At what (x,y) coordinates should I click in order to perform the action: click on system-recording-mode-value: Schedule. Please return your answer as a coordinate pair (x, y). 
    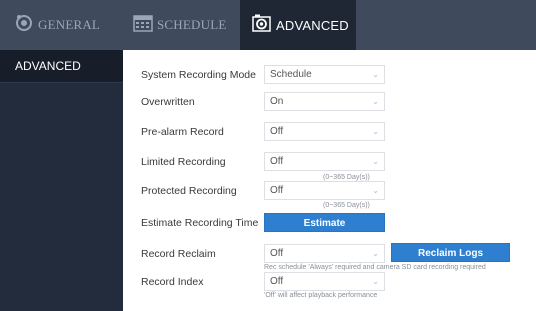
    Looking at the image, I should click on (291, 74).